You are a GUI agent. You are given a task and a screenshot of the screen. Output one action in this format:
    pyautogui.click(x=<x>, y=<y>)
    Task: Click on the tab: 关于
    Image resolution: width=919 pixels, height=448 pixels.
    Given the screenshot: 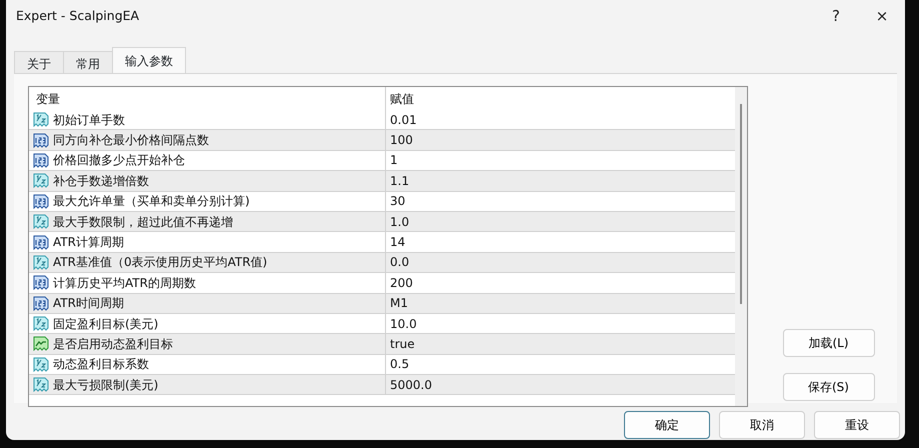 What is the action you would take?
    pyautogui.click(x=39, y=62)
    